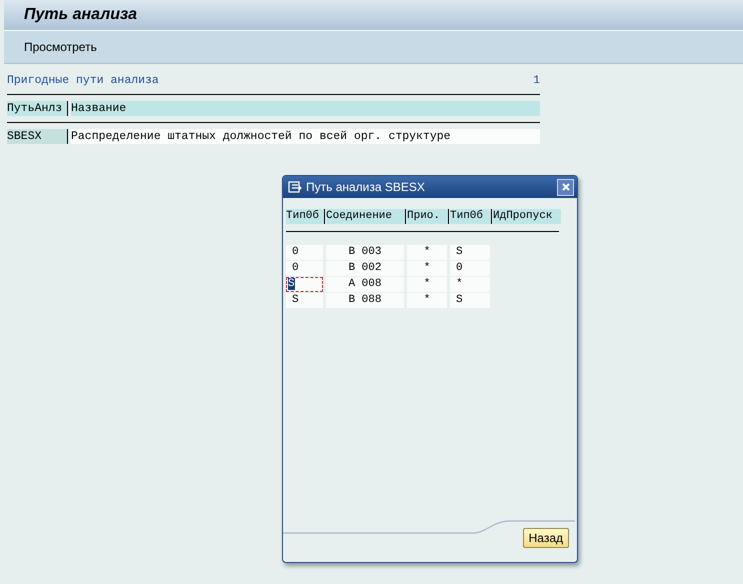 This screenshot has height=584, width=743. I want to click on toolbar-button: Просмотреть, so click(60, 47).